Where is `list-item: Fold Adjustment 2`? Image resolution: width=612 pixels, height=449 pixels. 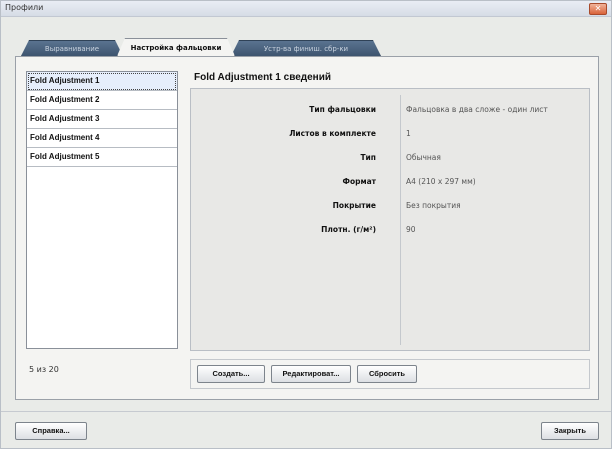 list-item: Fold Adjustment 2 is located at coordinates (102, 100).